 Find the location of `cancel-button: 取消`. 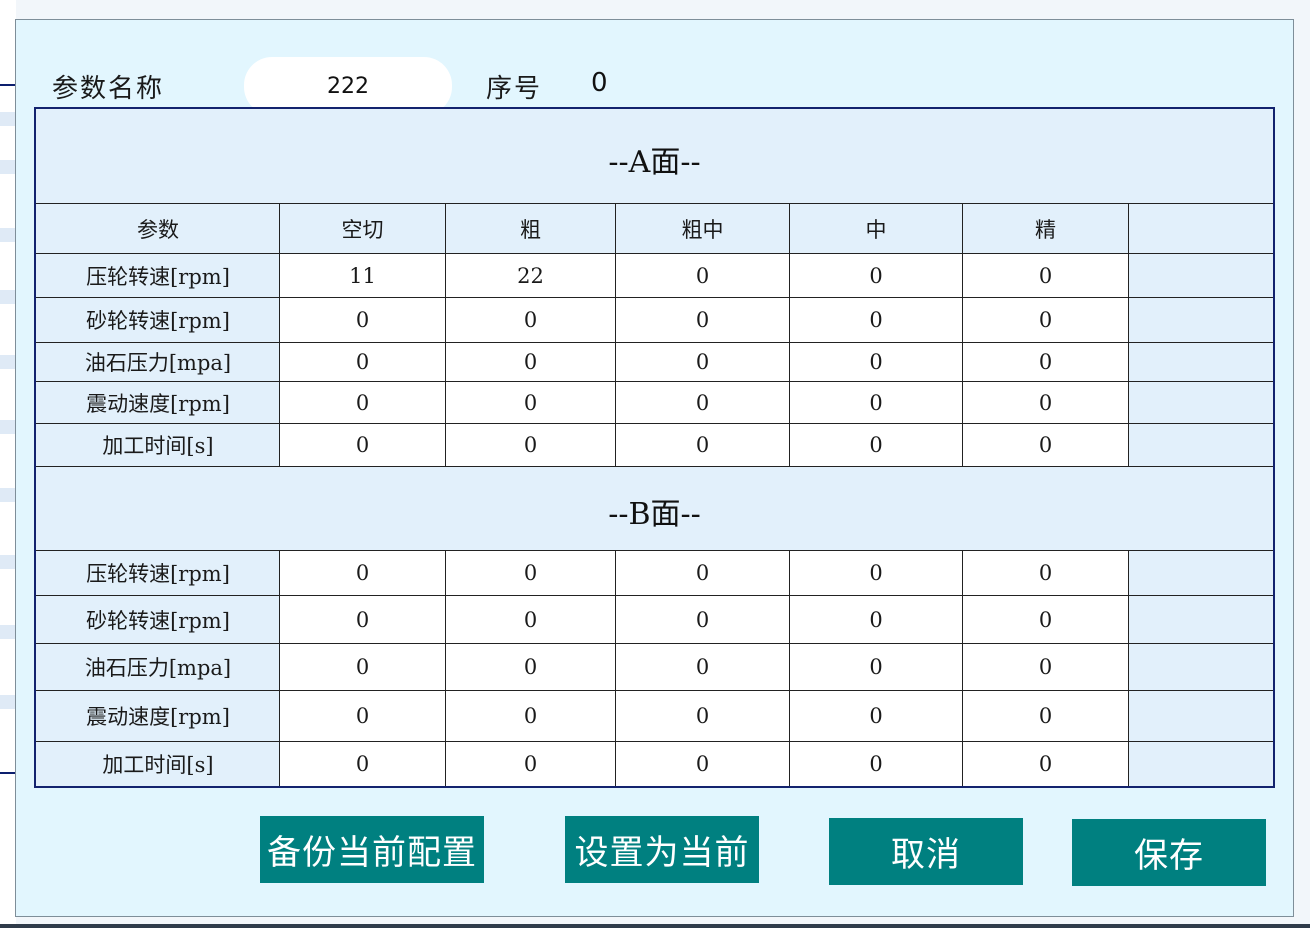

cancel-button: 取消 is located at coordinates (926, 851).